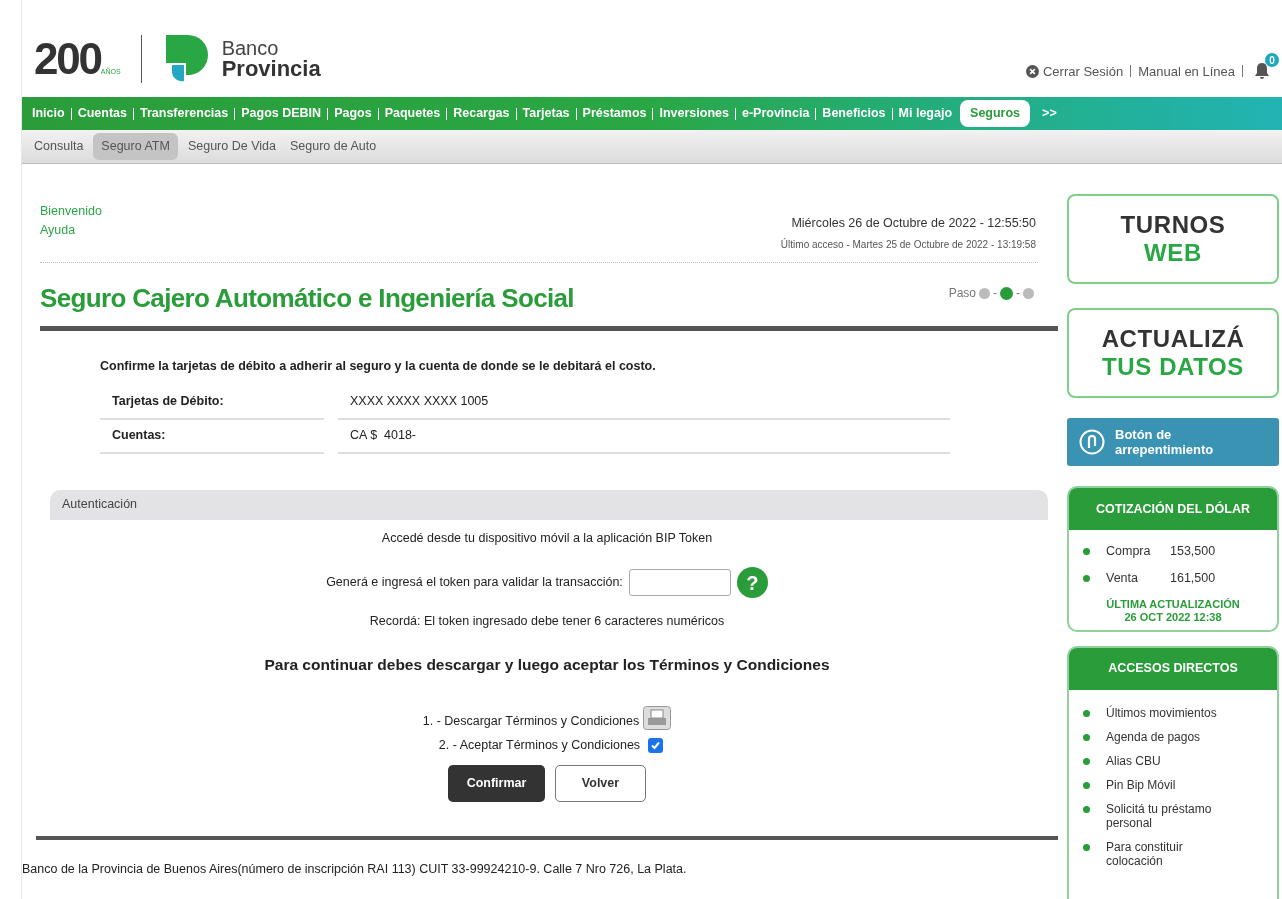  What do you see at coordinates (1186, 71) in the screenshot?
I see `header-link: Manual en Línea` at bounding box center [1186, 71].